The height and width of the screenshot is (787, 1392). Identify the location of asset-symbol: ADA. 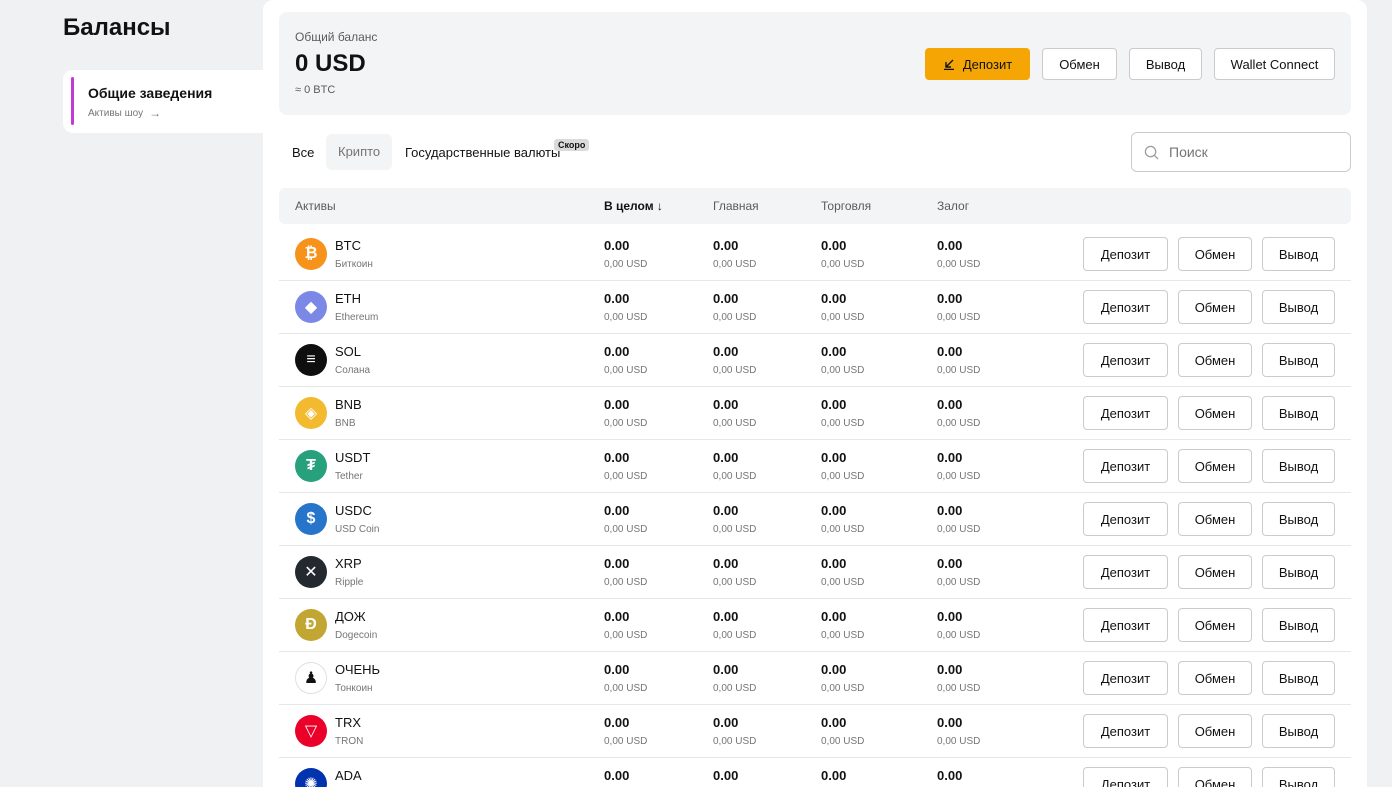
(348, 775).